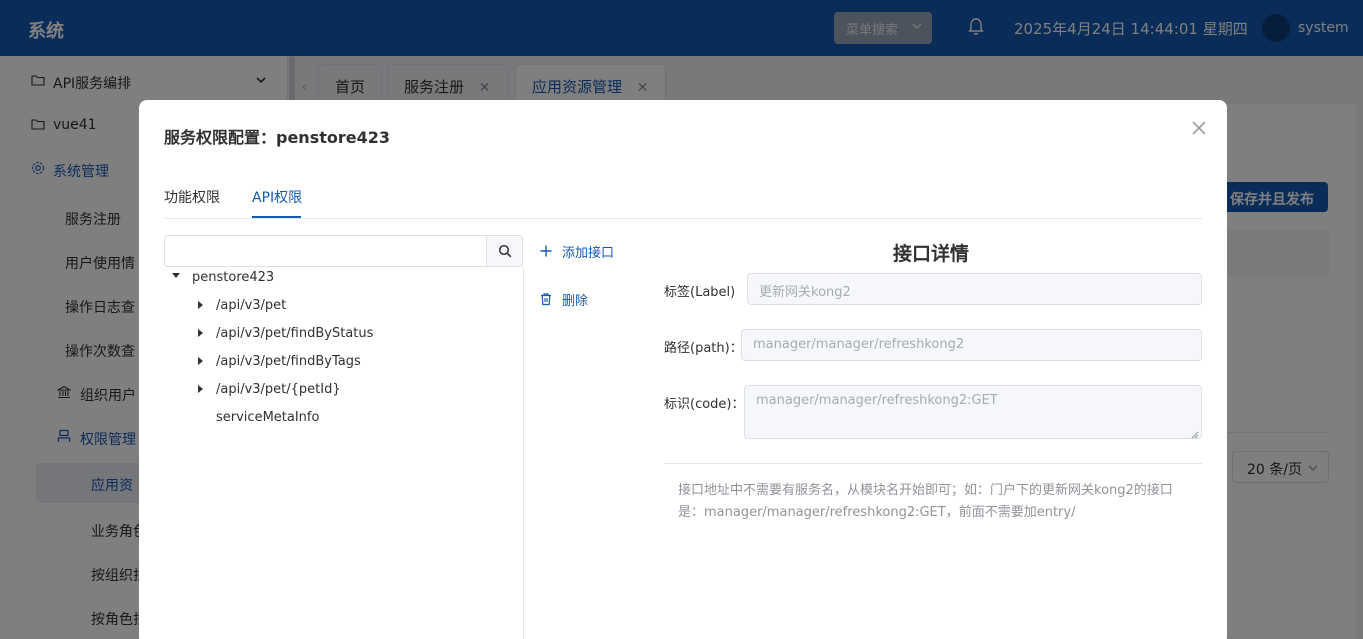  I want to click on caret-down-icon, so click(176, 275).